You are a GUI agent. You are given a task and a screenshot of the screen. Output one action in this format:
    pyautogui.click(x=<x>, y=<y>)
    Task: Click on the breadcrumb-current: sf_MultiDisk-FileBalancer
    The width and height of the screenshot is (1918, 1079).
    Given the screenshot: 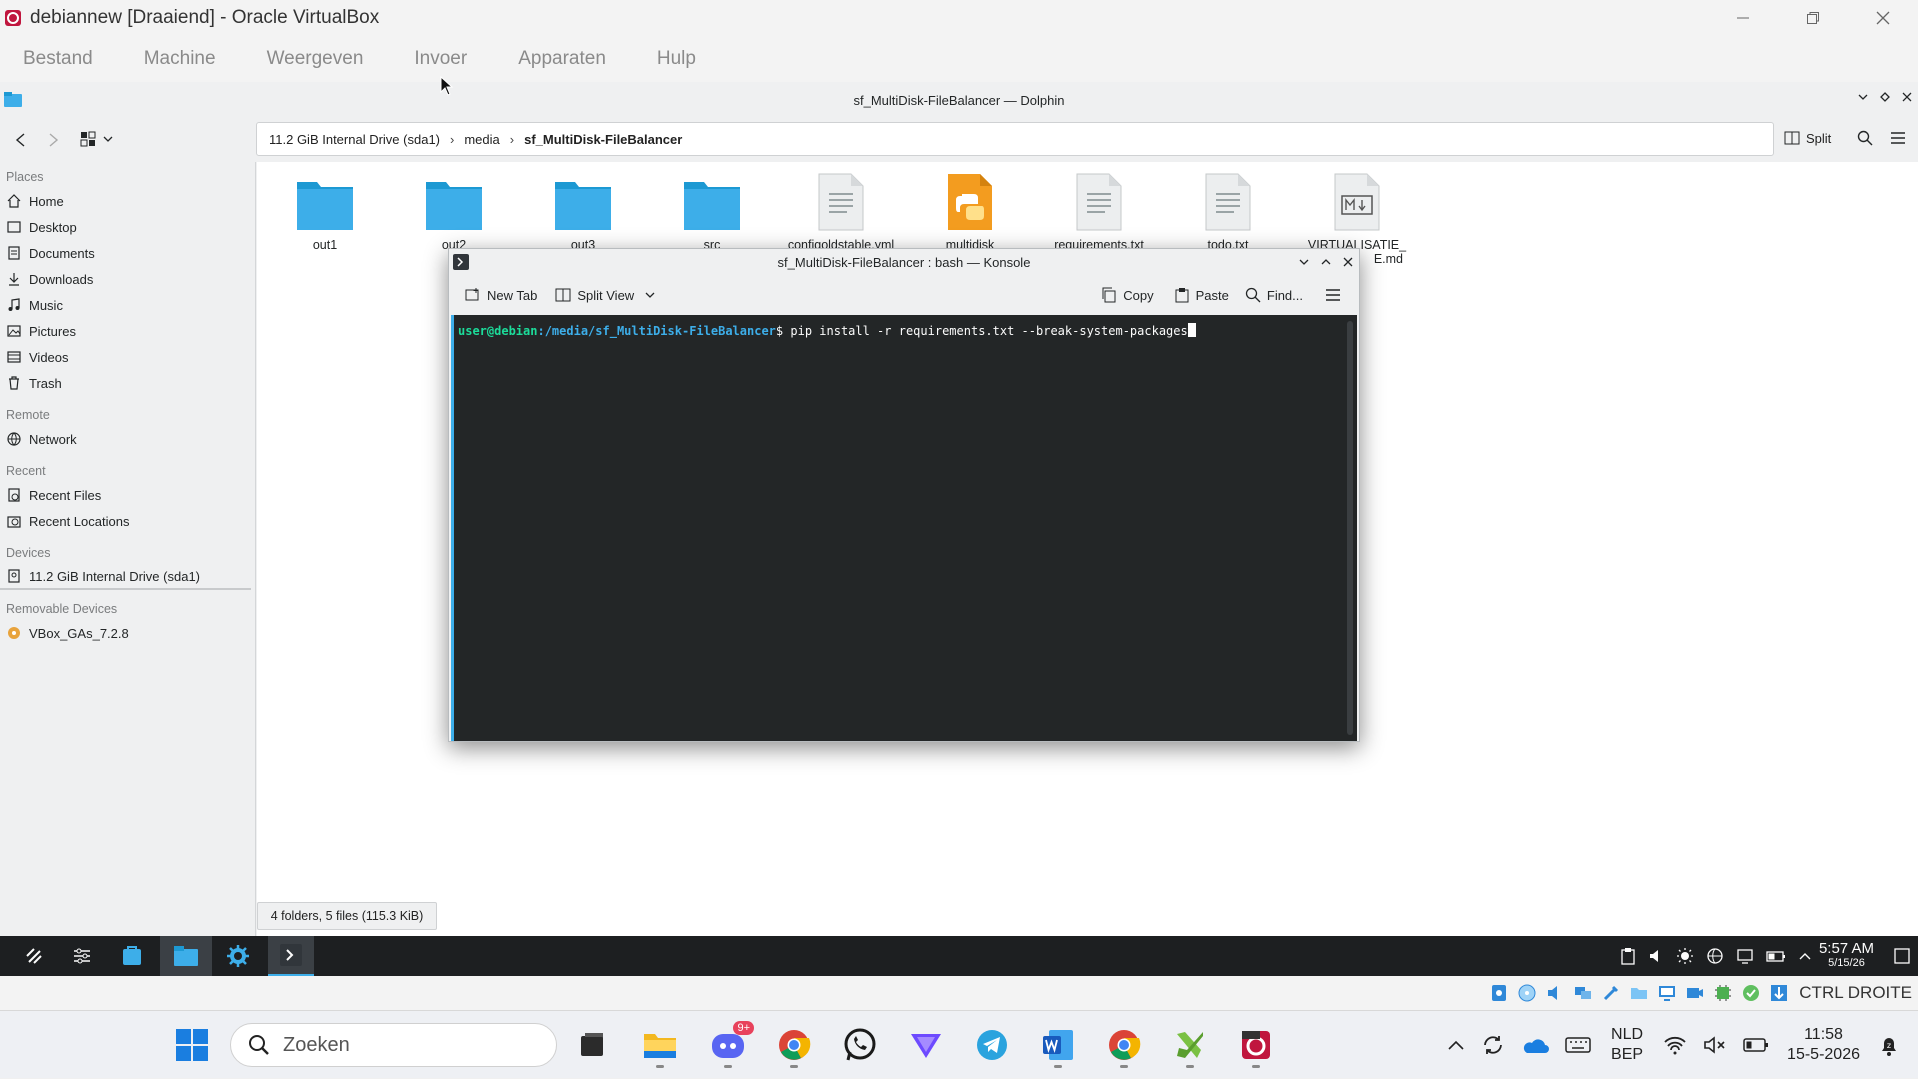 What is the action you would take?
    pyautogui.click(x=603, y=139)
    